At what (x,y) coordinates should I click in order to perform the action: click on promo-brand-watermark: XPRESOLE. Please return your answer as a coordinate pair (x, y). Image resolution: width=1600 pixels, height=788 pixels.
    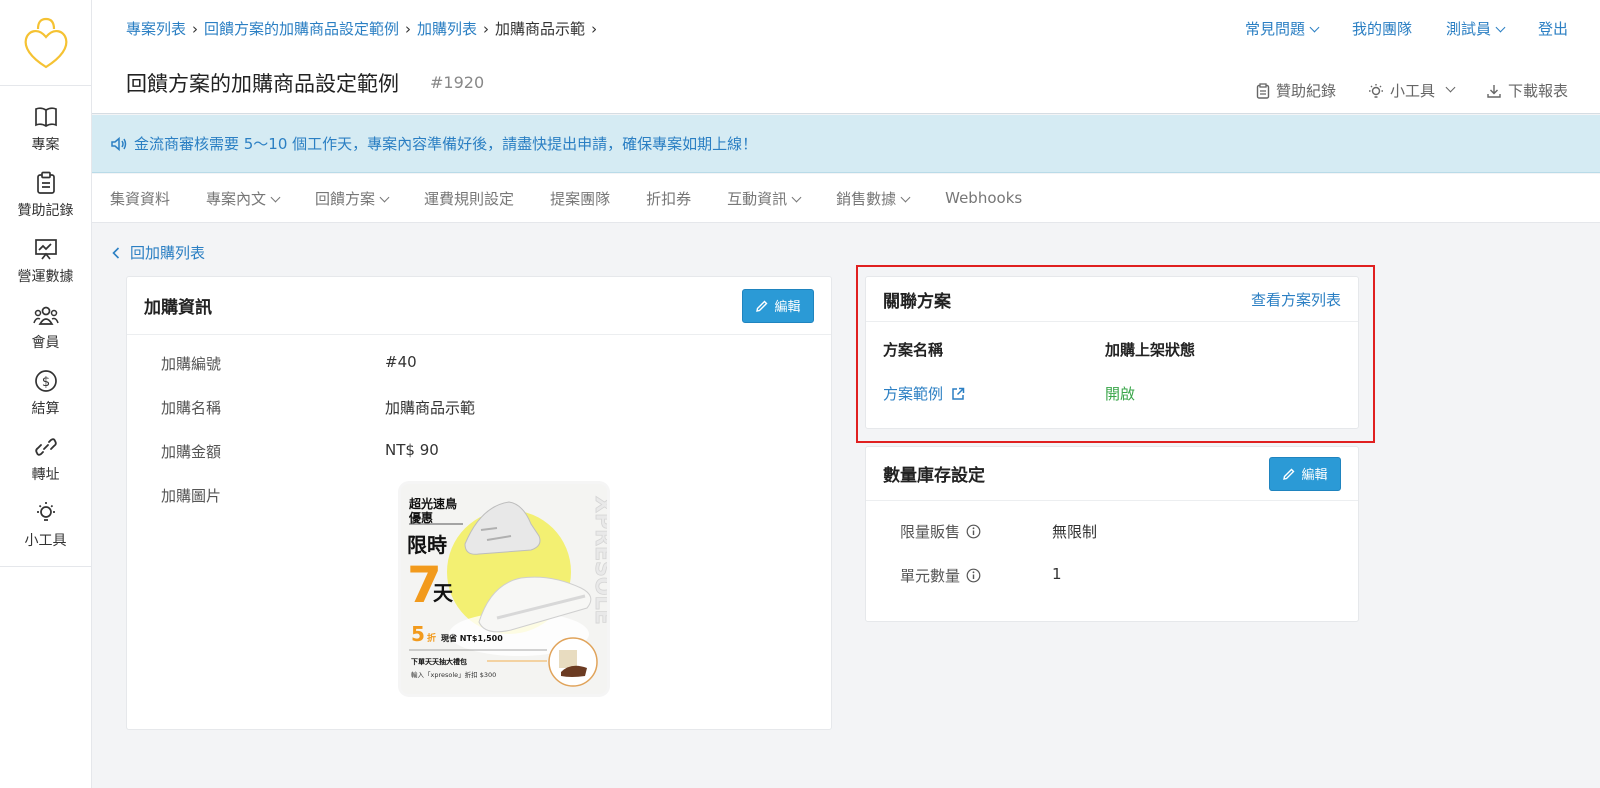
    Looking at the image, I should click on (598, 560).